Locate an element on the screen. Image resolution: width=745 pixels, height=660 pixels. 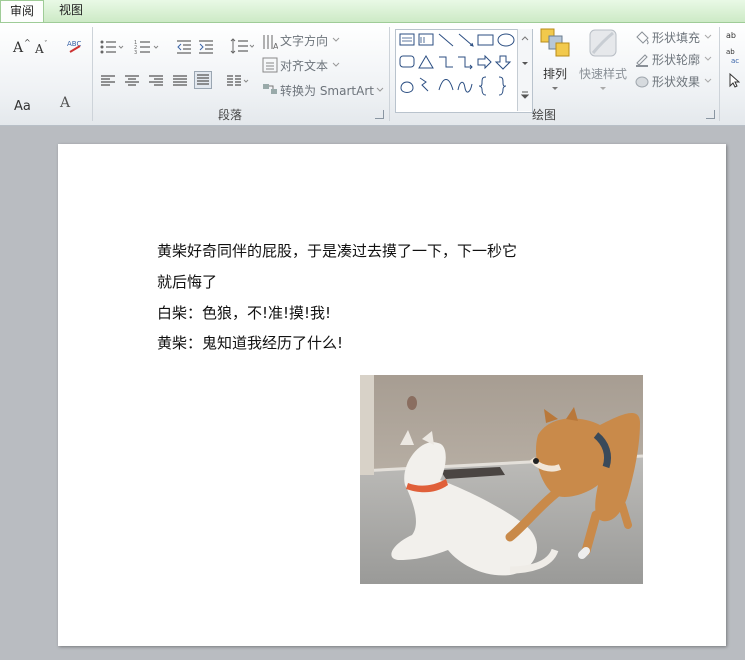
body-text-line-1: 黄柴好奇同伴的屁股，于是凑过去摸了一下，下一秒它 is located at coordinates (337, 250).